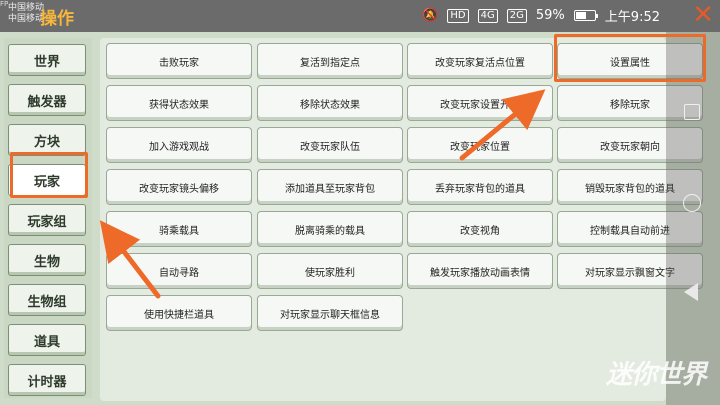 This screenshot has height=405, width=720. What do you see at coordinates (330, 271) in the screenshot?
I see `action-button: 使玩家胜利` at bounding box center [330, 271].